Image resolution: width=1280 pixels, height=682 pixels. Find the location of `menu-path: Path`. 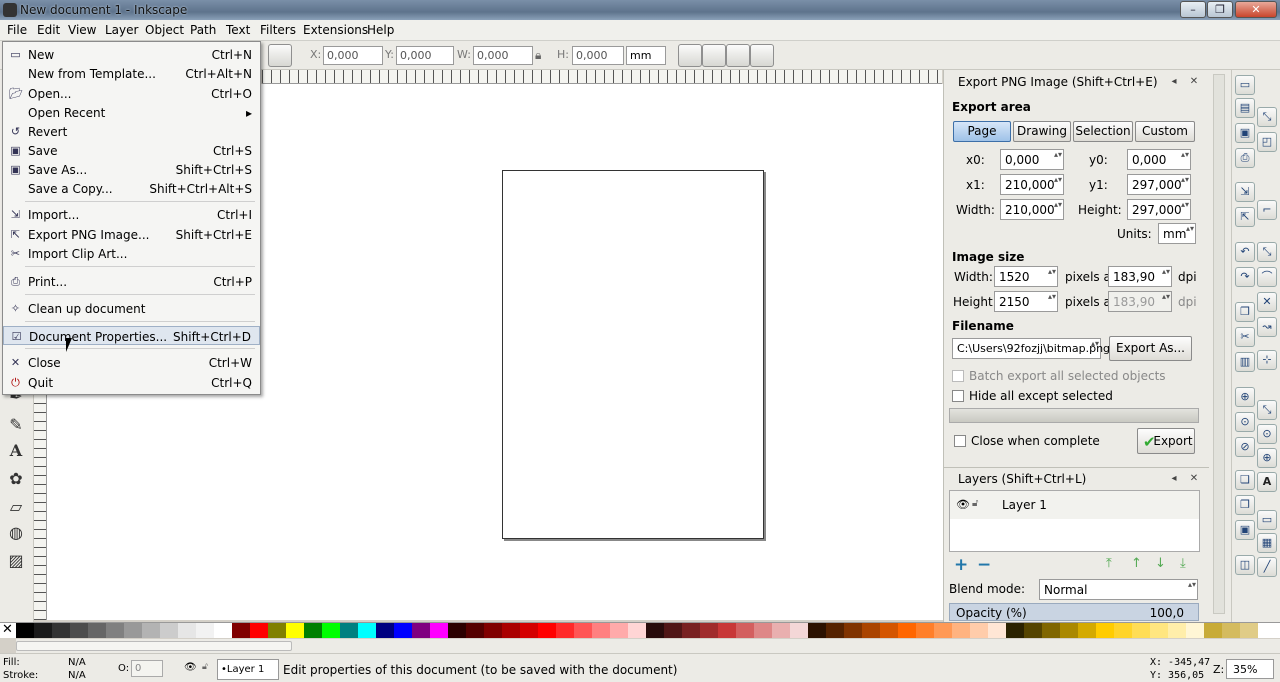

menu-path: Path is located at coordinates (203, 30).